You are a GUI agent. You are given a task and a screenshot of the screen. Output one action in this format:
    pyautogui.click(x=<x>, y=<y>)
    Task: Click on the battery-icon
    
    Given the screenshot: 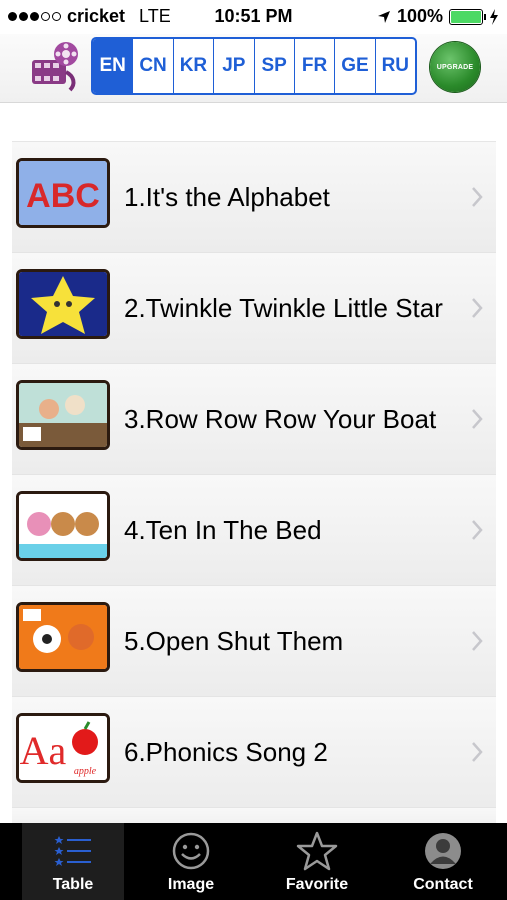 What is the action you would take?
    pyautogui.click(x=467, y=16)
    